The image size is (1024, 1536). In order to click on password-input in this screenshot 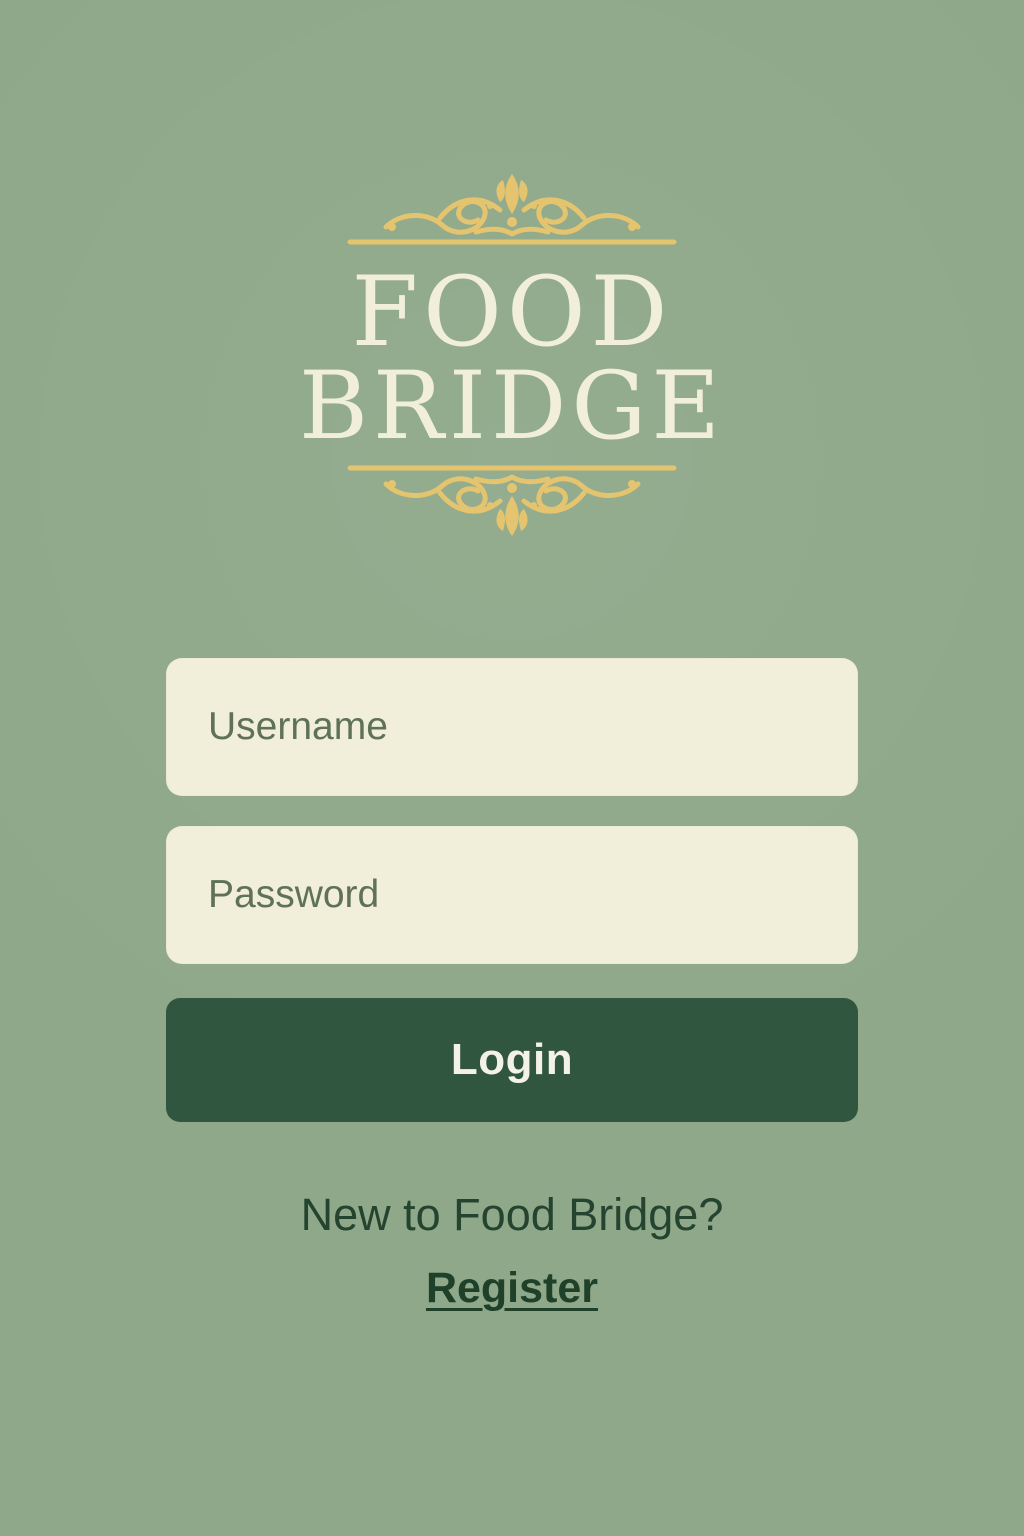, I will do `click(512, 895)`.